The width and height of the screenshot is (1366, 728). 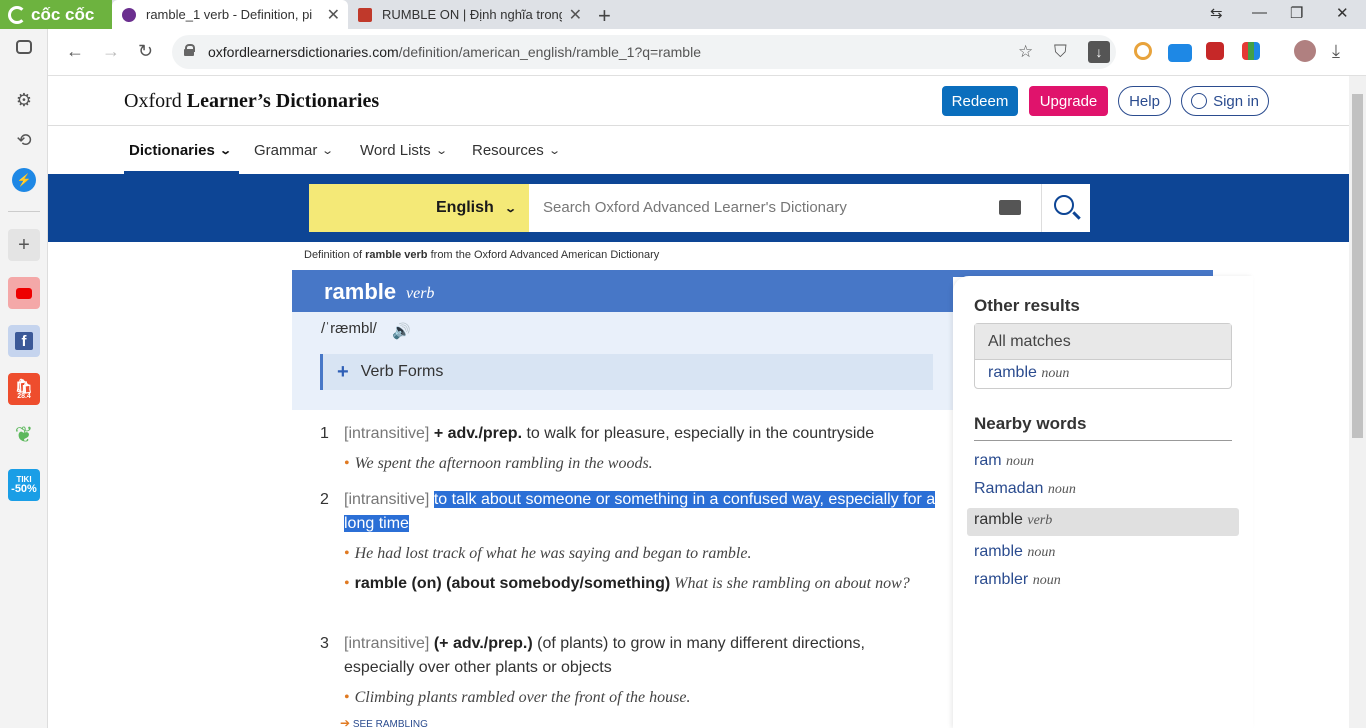 I want to click on oxford-favicon-icon, so click(x=129, y=14).